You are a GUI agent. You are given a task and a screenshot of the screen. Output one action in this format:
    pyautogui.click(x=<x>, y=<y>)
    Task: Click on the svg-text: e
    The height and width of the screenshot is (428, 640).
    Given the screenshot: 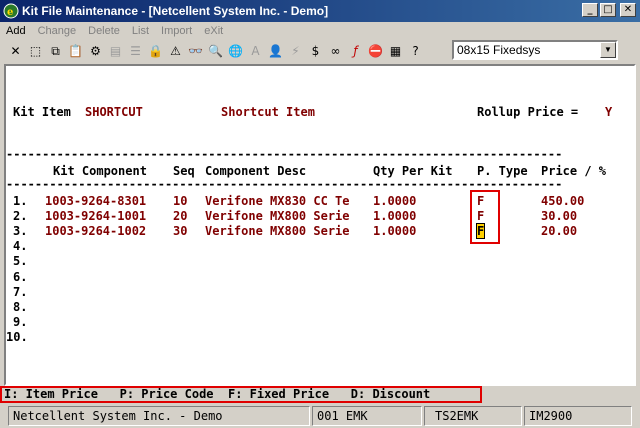 What is the action you would take?
    pyautogui.click(x=10, y=12)
    